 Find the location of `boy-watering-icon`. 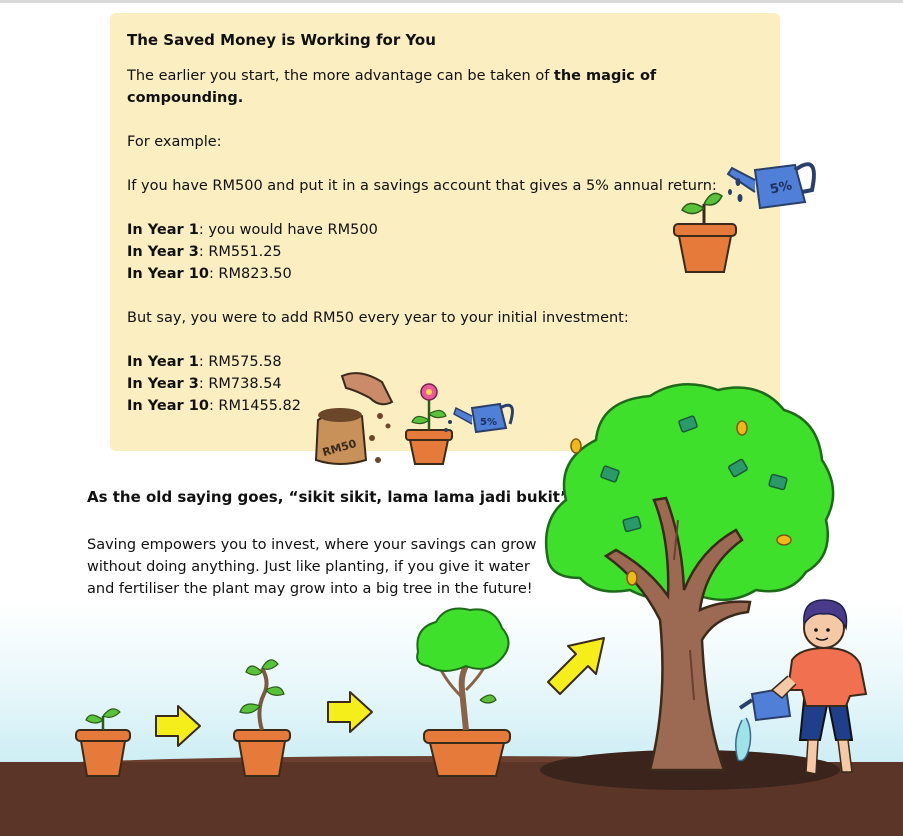

boy-watering-icon is located at coordinates (801, 687).